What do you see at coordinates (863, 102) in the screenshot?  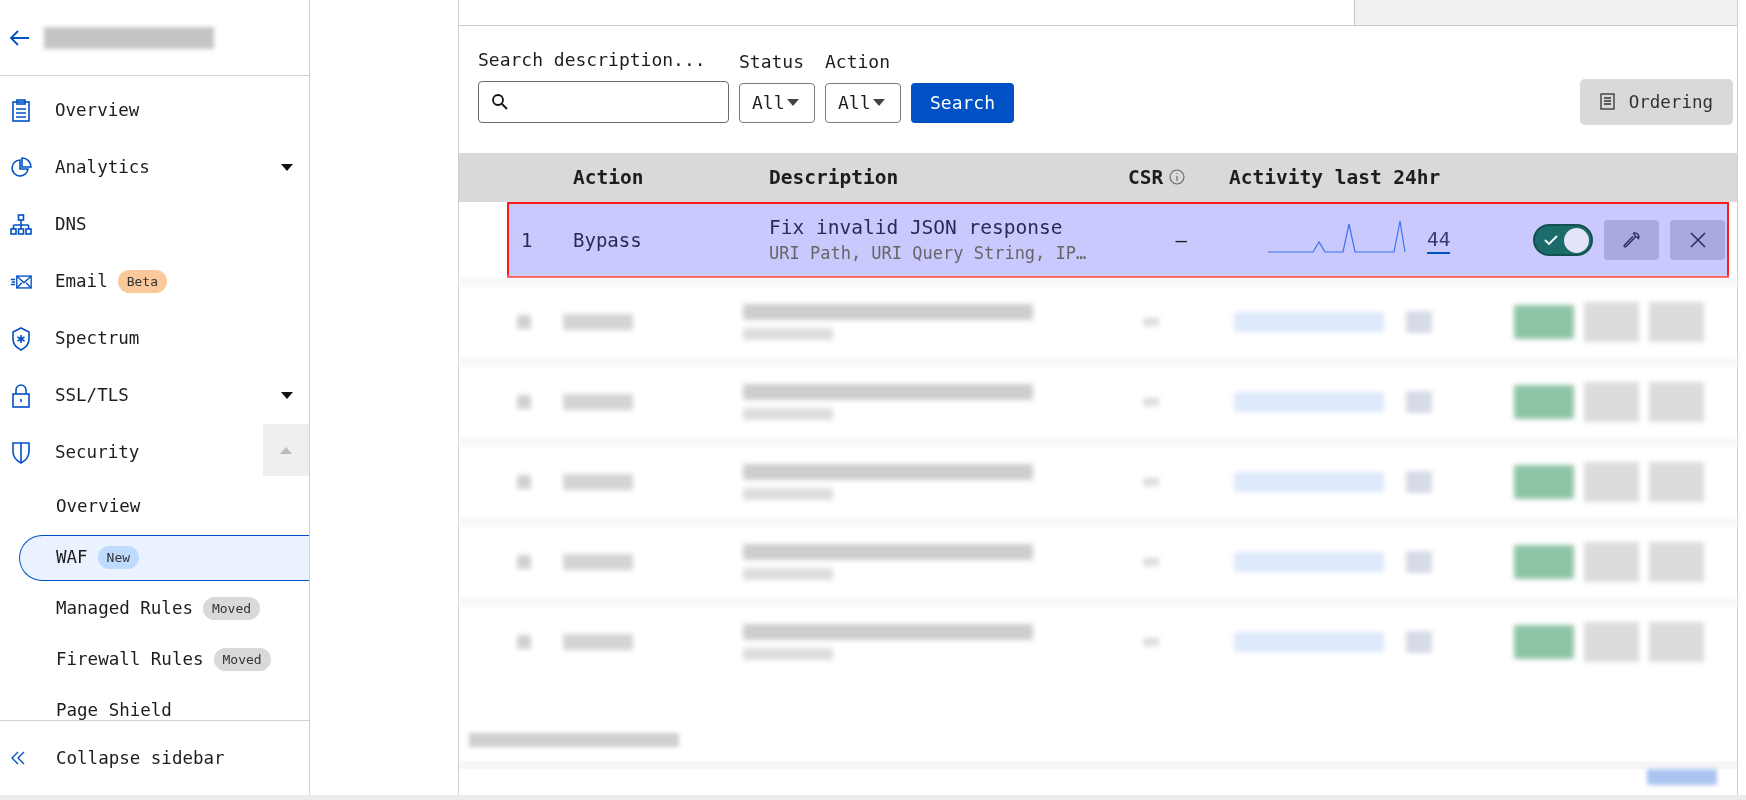 I see `action-dropdown: All` at bounding box center [863, 102].